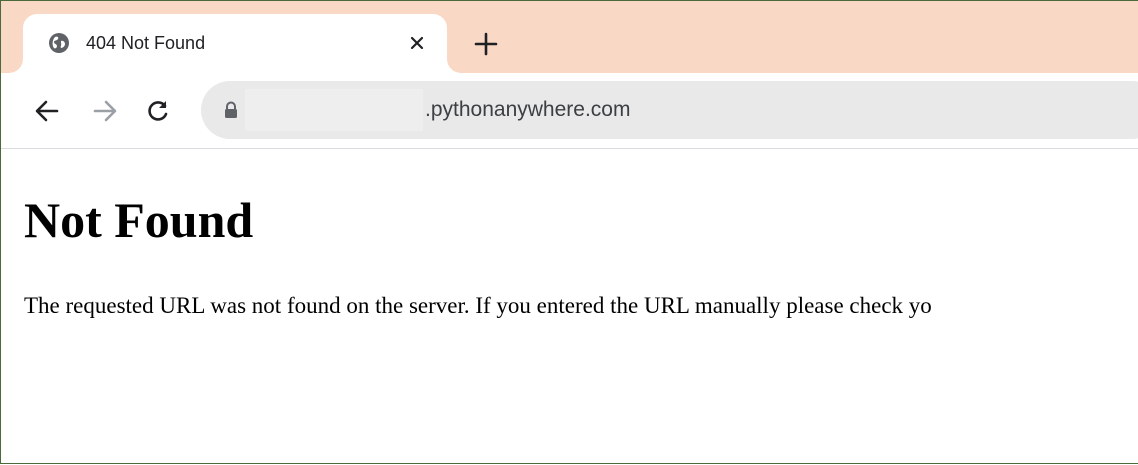  What do you see at coordinates (16, 66) in the screenshot?
I see `tab-corner-left` at bounding box center [16, 66].